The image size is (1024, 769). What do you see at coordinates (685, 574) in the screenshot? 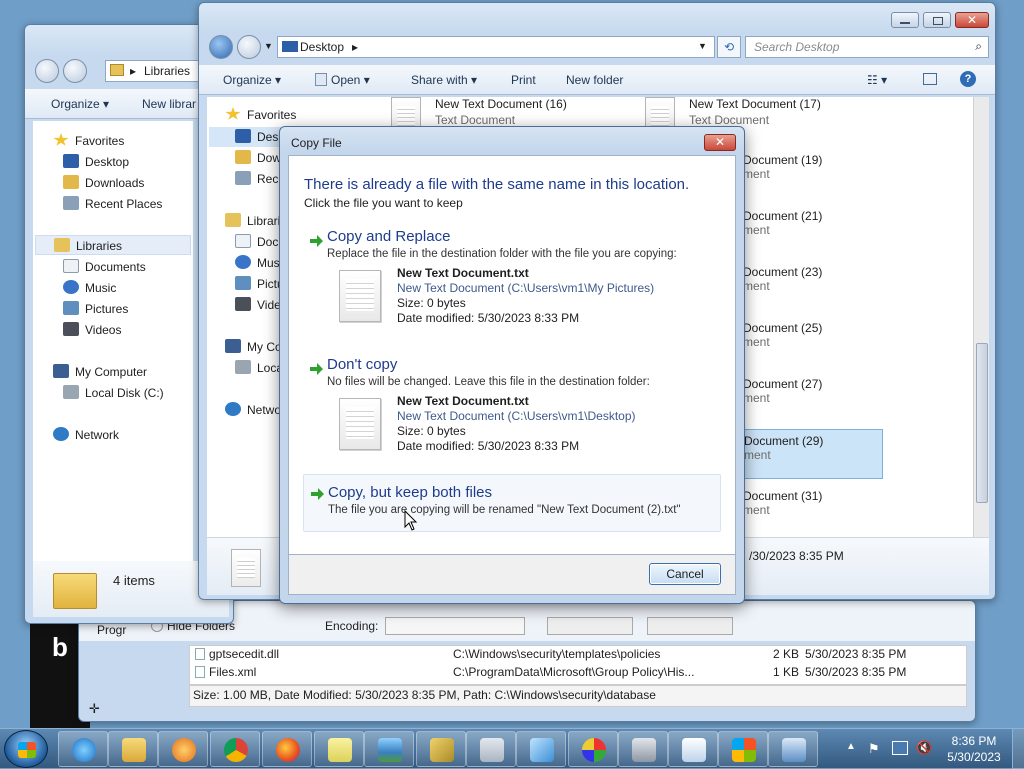
I see `cancel-button: Cancel` at bounding box center [685, 574].